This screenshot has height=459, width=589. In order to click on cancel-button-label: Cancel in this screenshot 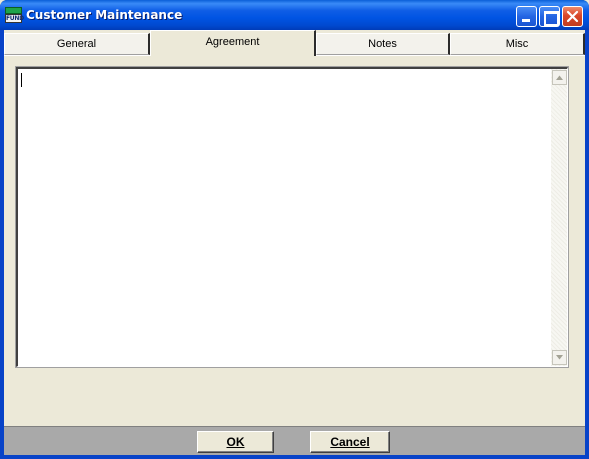, I will do `click(350, 442)`.